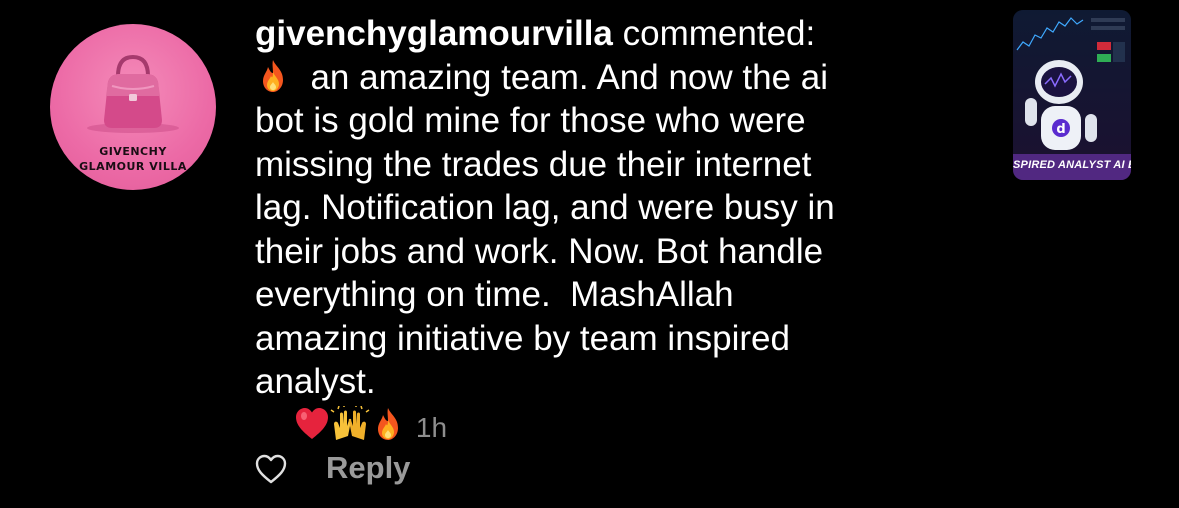 This screenshot has height=508, width=1179. Describe the element at coordinates (271, 469) in the screenshot. I see `heart-outline-icon` at that location.